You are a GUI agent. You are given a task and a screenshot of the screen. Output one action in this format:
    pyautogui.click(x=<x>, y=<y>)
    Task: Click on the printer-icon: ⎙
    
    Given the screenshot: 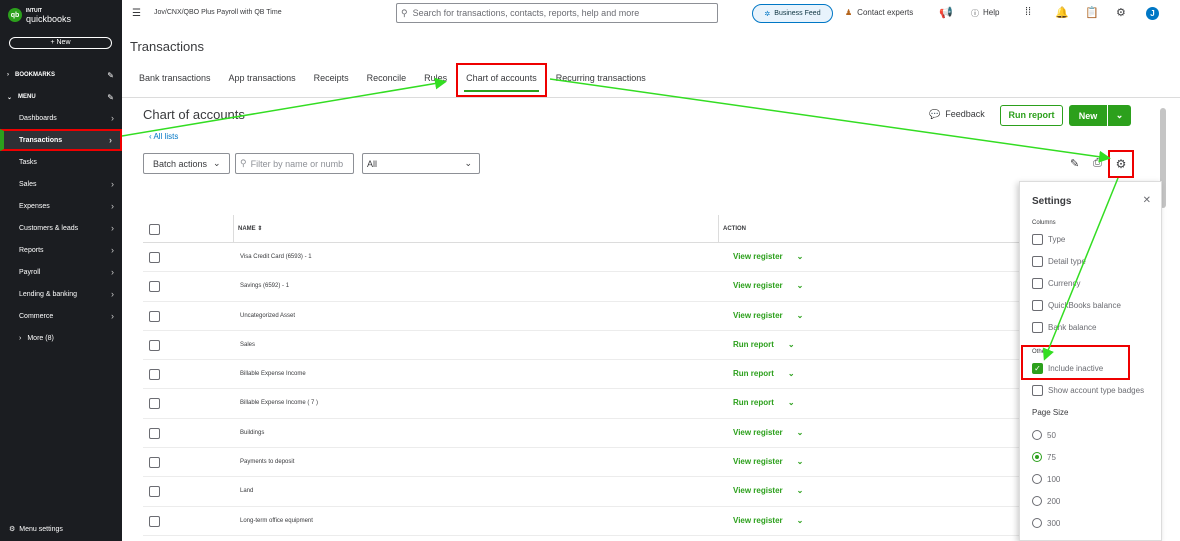 What is the action you would take?
    pyautogui.click(x=1097, y=163)
    